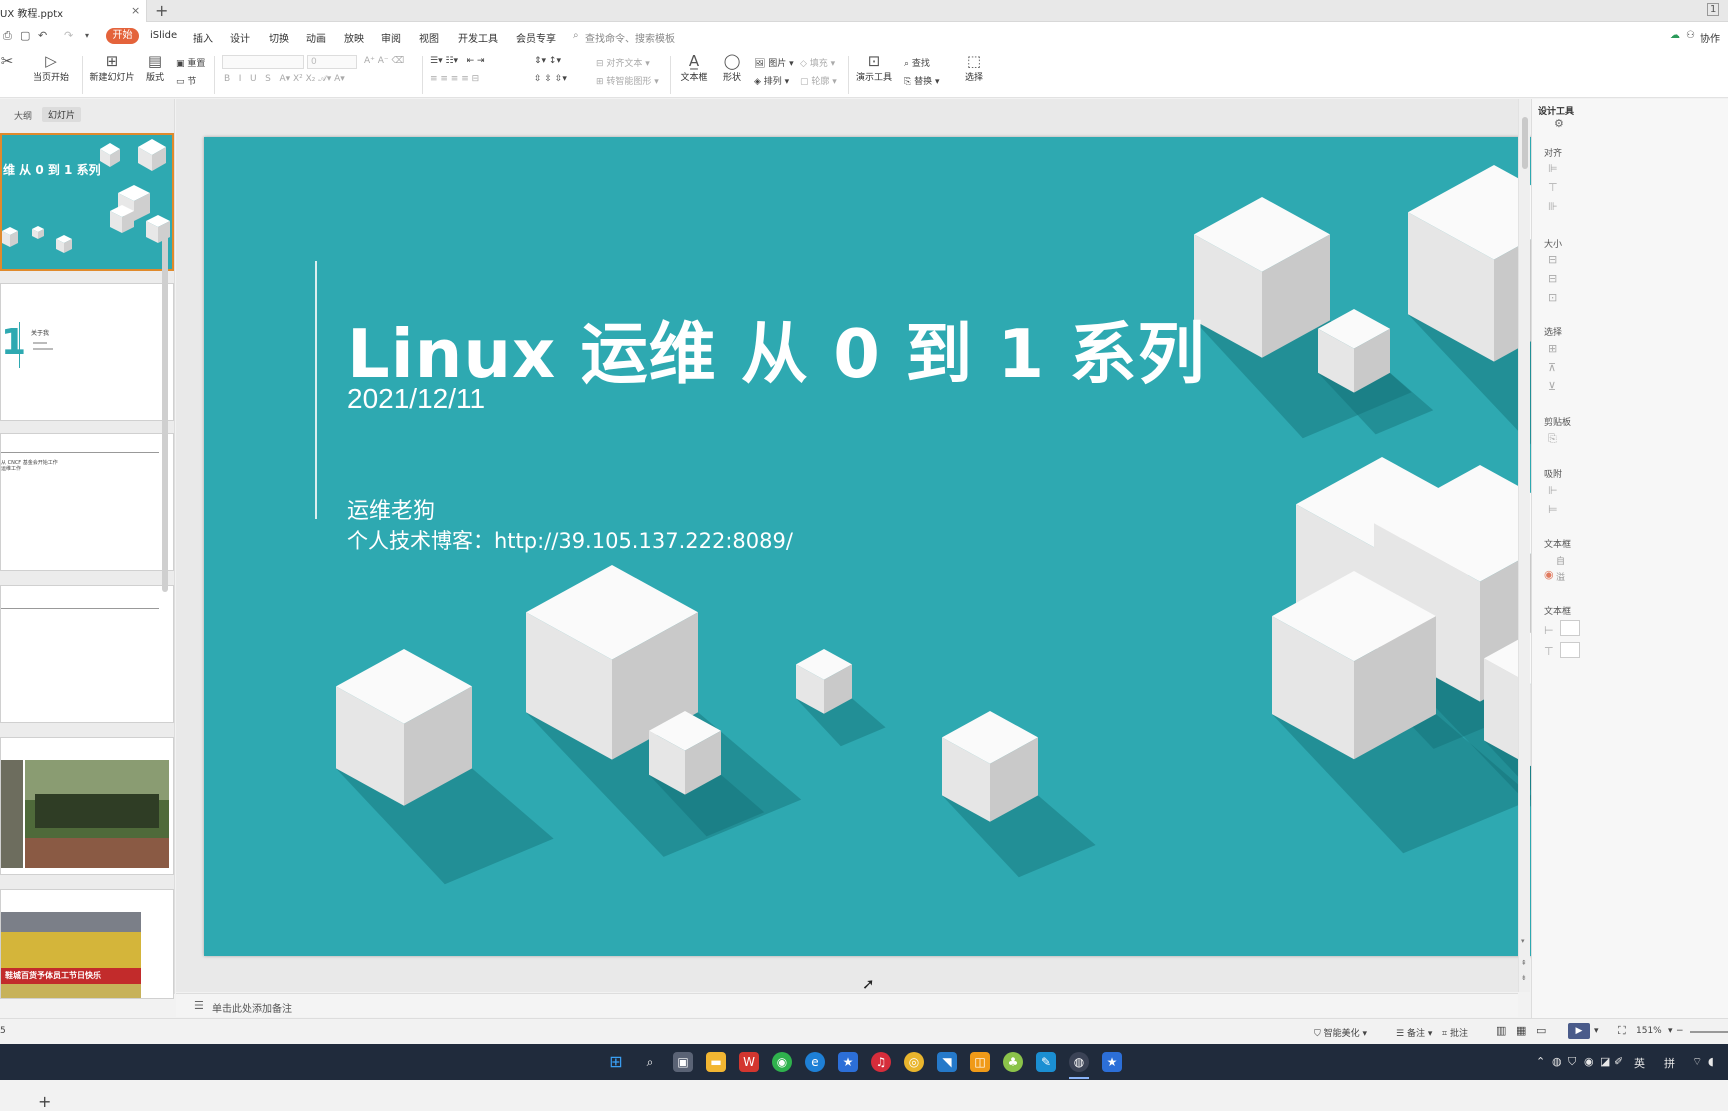 Image resolution: width=1728 pixels, height=1111 pixels. Describe the element at coordinates (630, 37) in the screenshot. I see `command-search: 查找命令、搜索模板` at that location.